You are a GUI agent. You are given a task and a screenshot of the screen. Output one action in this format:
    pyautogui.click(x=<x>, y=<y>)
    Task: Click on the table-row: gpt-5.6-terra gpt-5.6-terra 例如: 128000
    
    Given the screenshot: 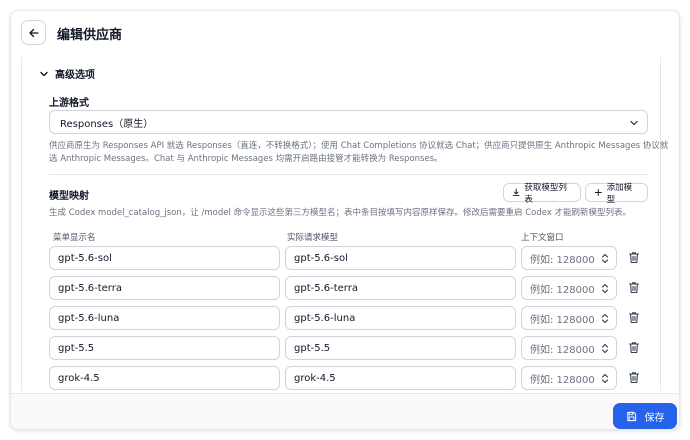 What is the action you would take?
    pyautogui.click(x=349, y=288)
    